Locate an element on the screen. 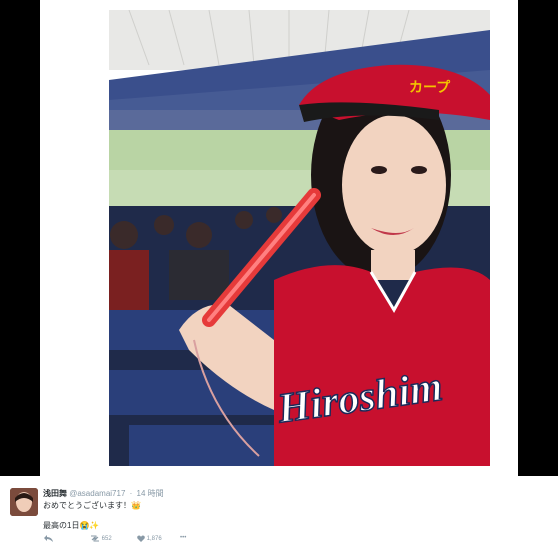 This screenshot has height=549, width=558. retweet-button: 652 is located at coordinates (101, 538).